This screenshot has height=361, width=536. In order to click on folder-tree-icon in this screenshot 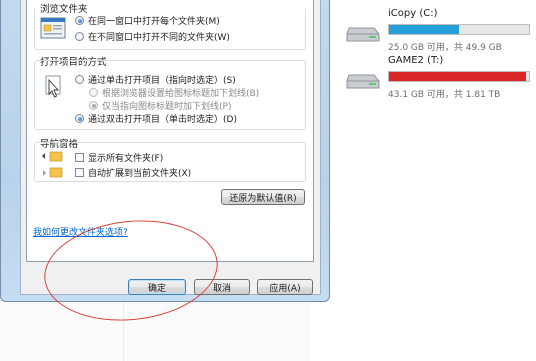, I will do `click(52, 164)`.